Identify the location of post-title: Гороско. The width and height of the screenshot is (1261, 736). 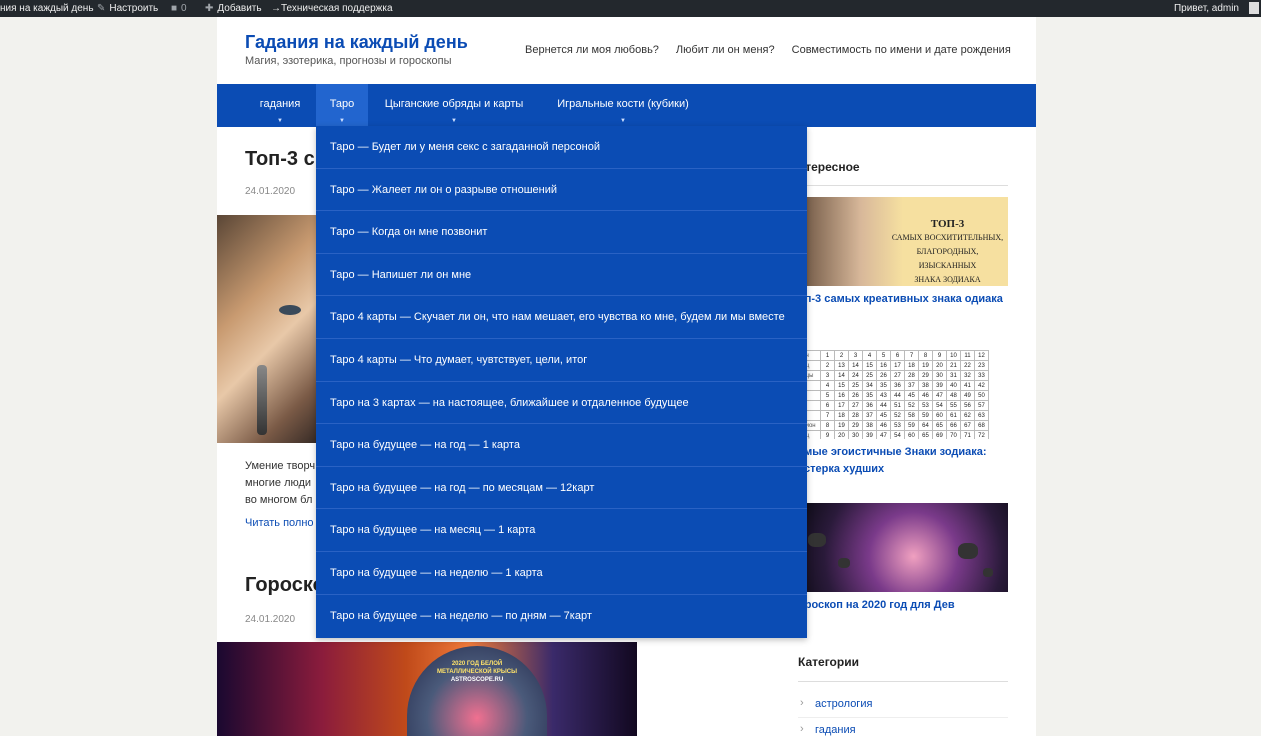
(285, 585).